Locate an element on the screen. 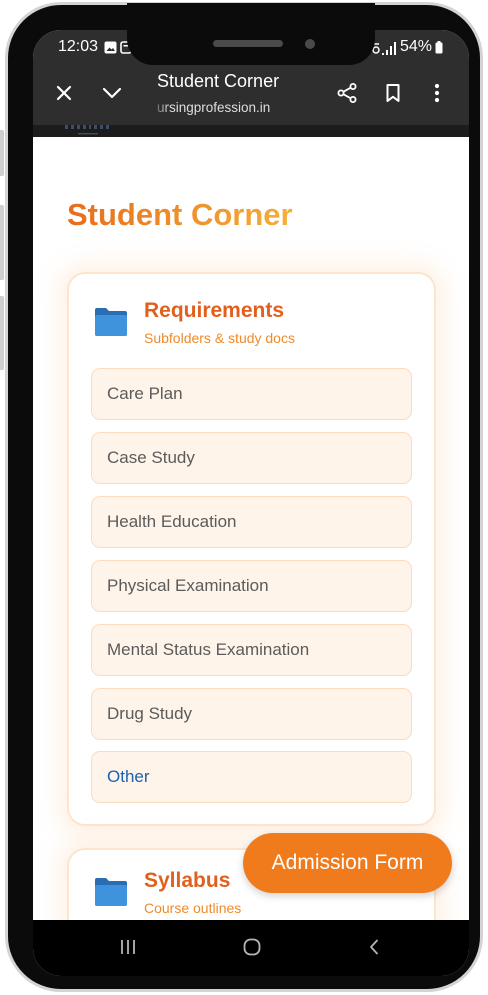 The width and height of the screenshot is (488, 995). site-header is located at coordinates (251, 131).